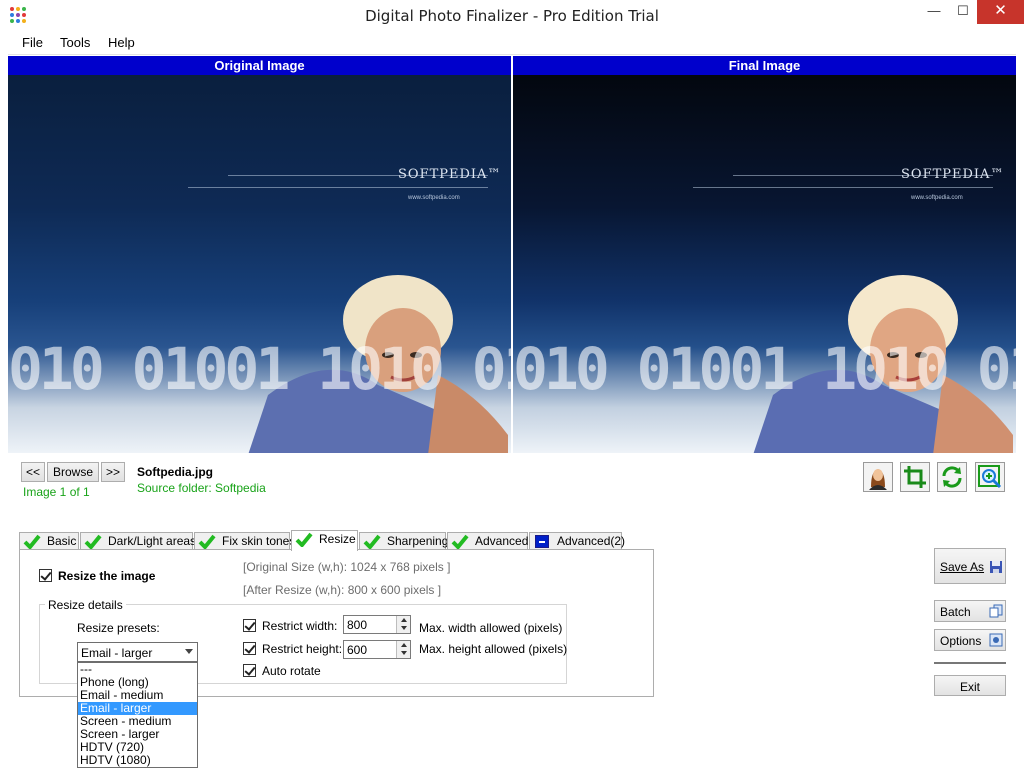 The width and height of the screenshot is (1024, 768). I want to click on tab-advanced-2: Advanced(2), so click(577, 541).